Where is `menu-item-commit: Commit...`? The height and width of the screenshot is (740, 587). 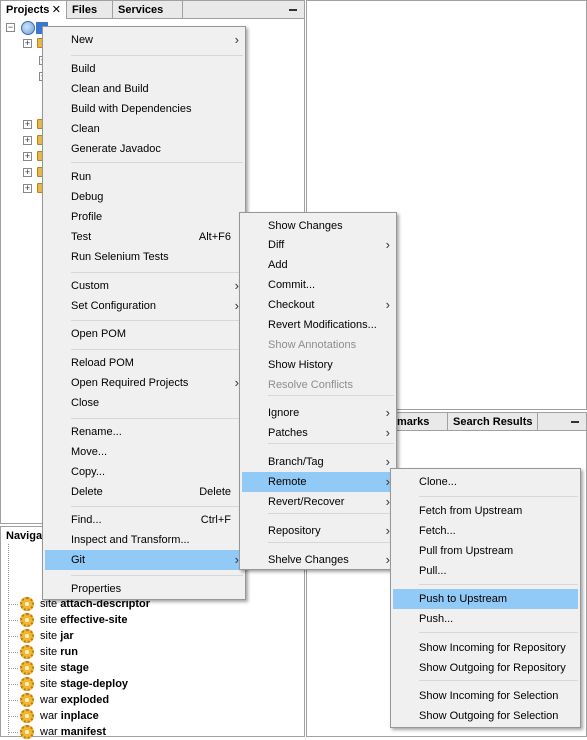
menu-item-commit: Commit... is located at coordinates (318, 285).